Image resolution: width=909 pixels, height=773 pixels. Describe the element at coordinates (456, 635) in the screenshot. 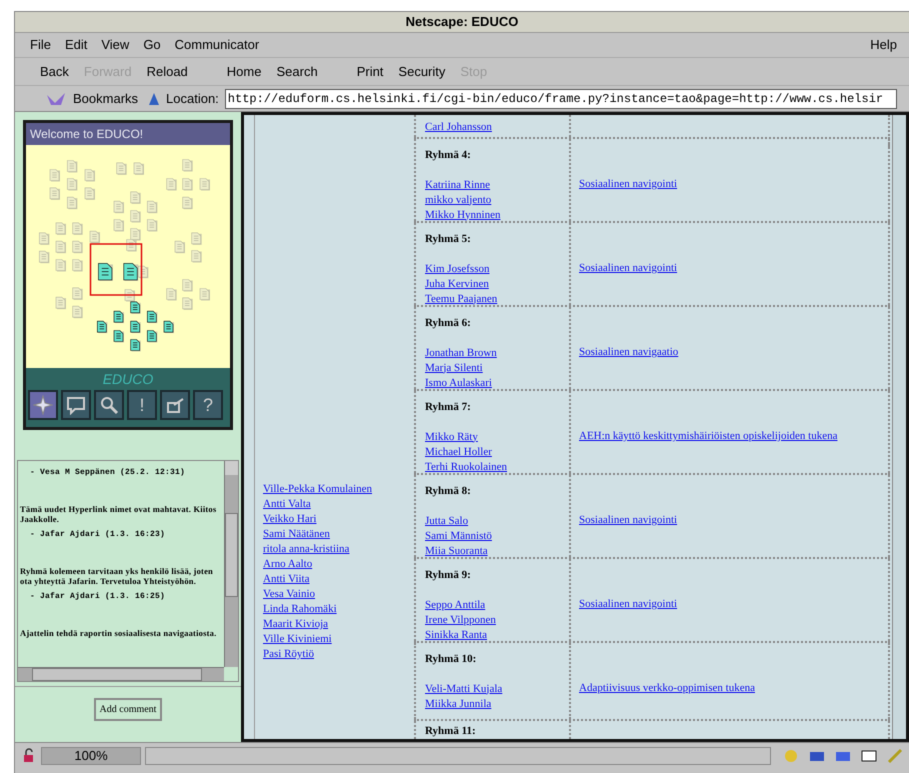

I see `name-link: Sinikka Ranta` at that location.